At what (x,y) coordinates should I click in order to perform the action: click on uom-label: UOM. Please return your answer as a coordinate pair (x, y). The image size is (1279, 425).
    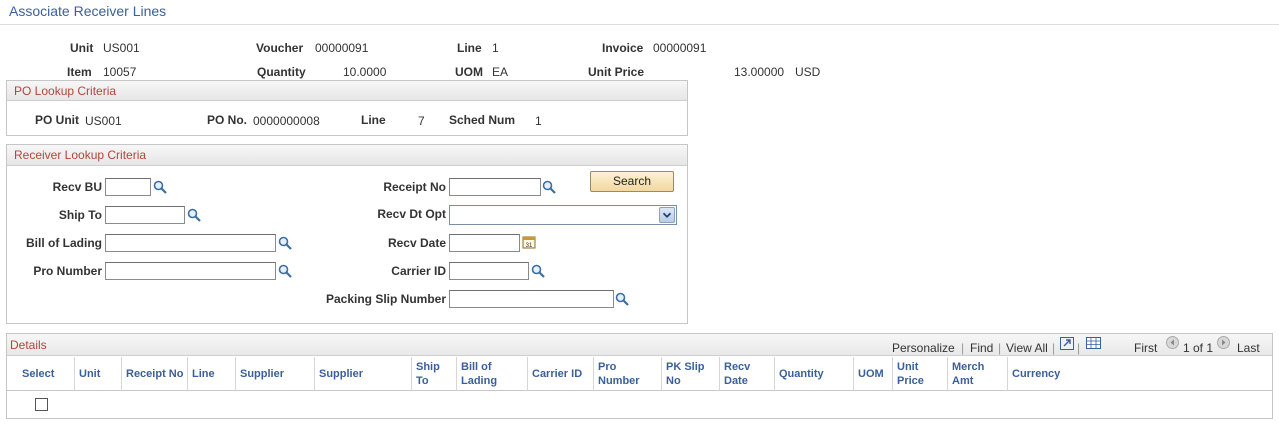
    Looking at the image, I should click on (469, 72).